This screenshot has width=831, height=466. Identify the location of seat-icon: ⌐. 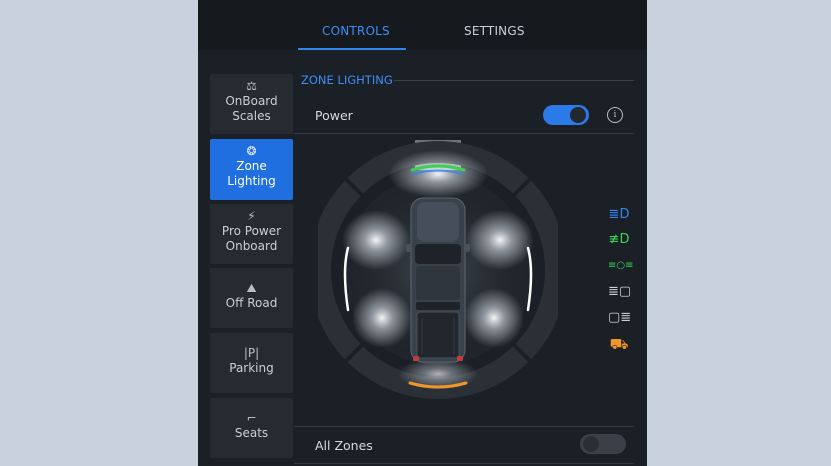
(251, 418).